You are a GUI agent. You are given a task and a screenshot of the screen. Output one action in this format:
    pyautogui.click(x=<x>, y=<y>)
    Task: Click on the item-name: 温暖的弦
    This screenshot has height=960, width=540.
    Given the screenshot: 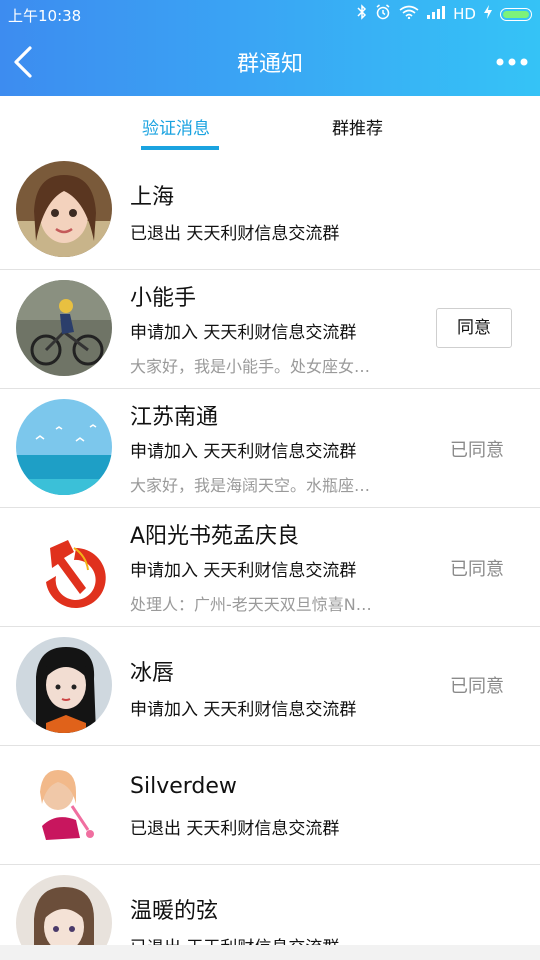 What is the action you would take?
    pyautogui.click(x=174, y=911)
    